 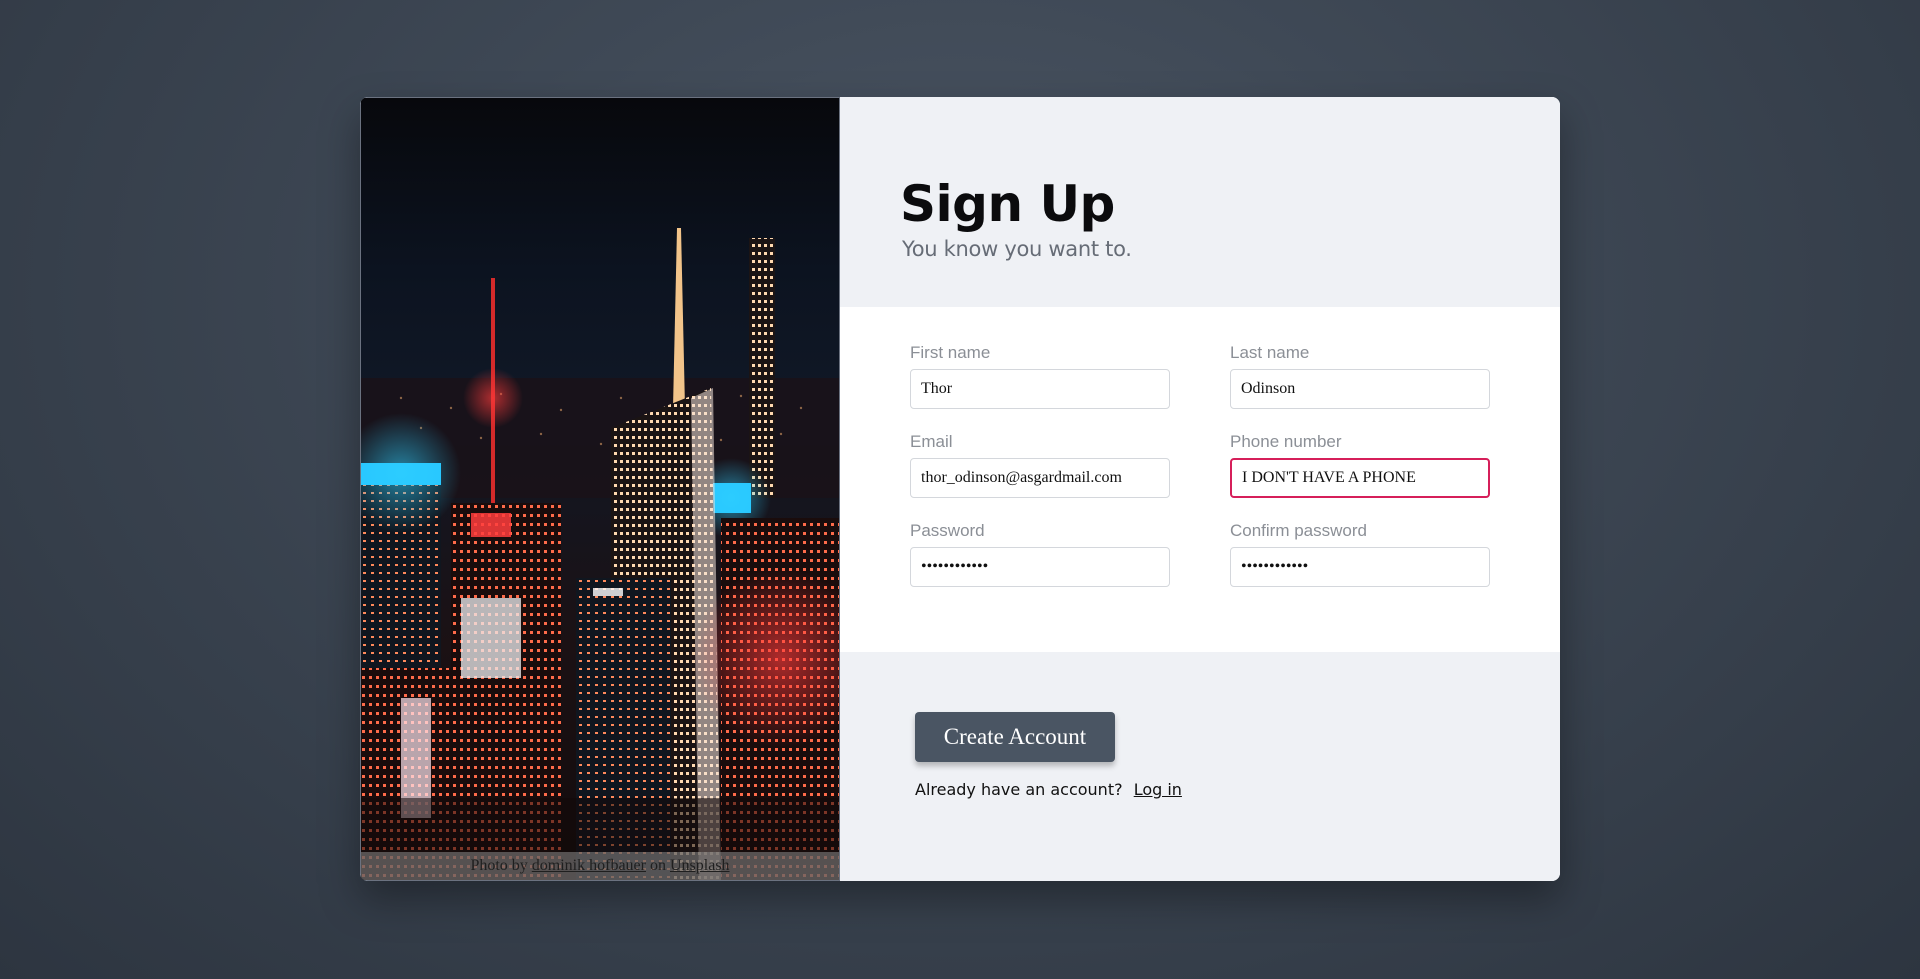 I want to click on email-input, so click(x=1040, y=478).